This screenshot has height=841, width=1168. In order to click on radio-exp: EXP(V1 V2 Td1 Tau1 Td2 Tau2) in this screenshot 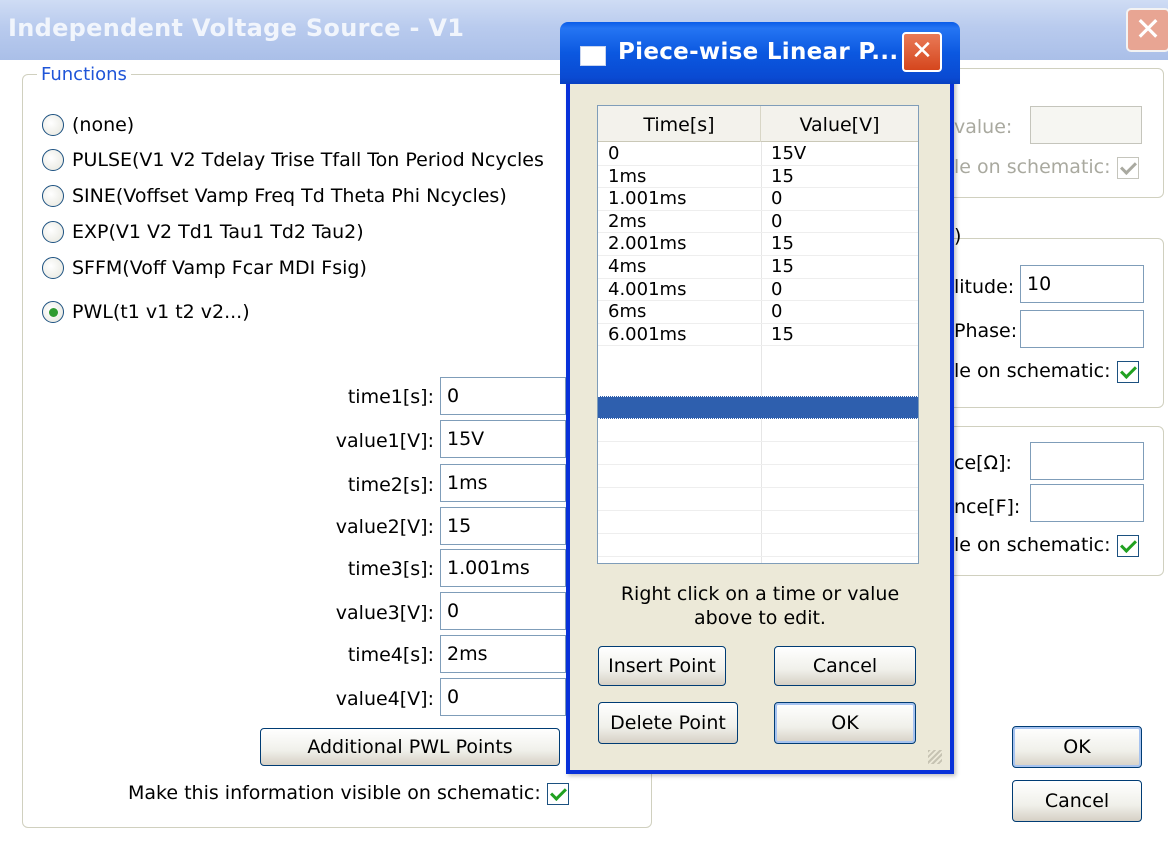, I will do `click(203, 232)`.